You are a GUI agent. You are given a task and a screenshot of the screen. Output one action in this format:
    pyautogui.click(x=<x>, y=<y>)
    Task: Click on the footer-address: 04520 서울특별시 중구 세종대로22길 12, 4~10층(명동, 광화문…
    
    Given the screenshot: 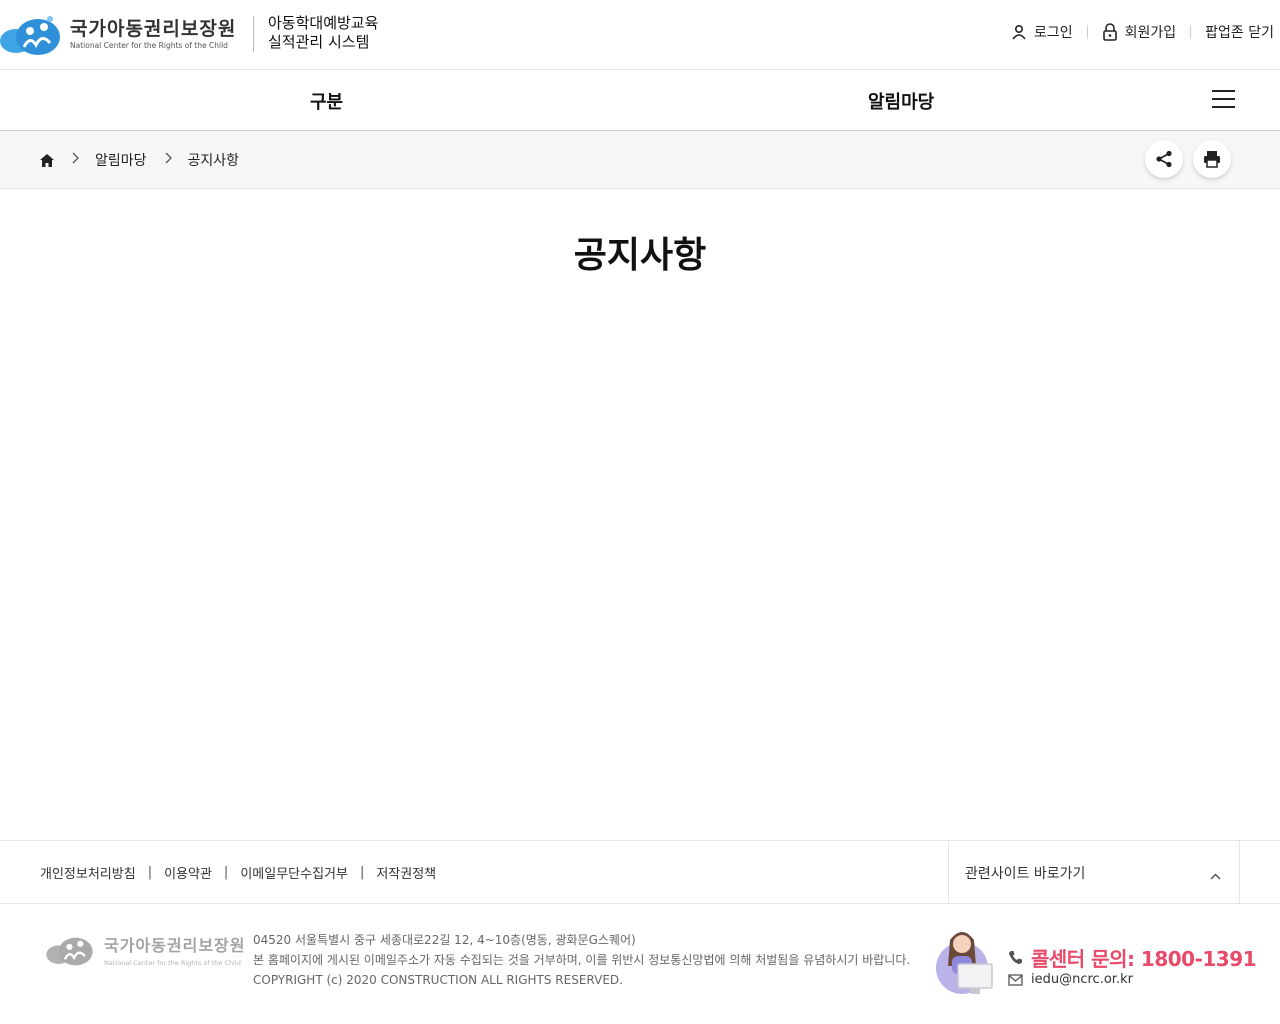 What is the action you would take?
    pyautogui.click(x=444, y=940)
    